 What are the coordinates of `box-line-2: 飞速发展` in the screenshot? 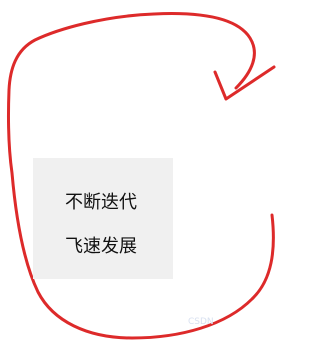 It's located at (101, 246).